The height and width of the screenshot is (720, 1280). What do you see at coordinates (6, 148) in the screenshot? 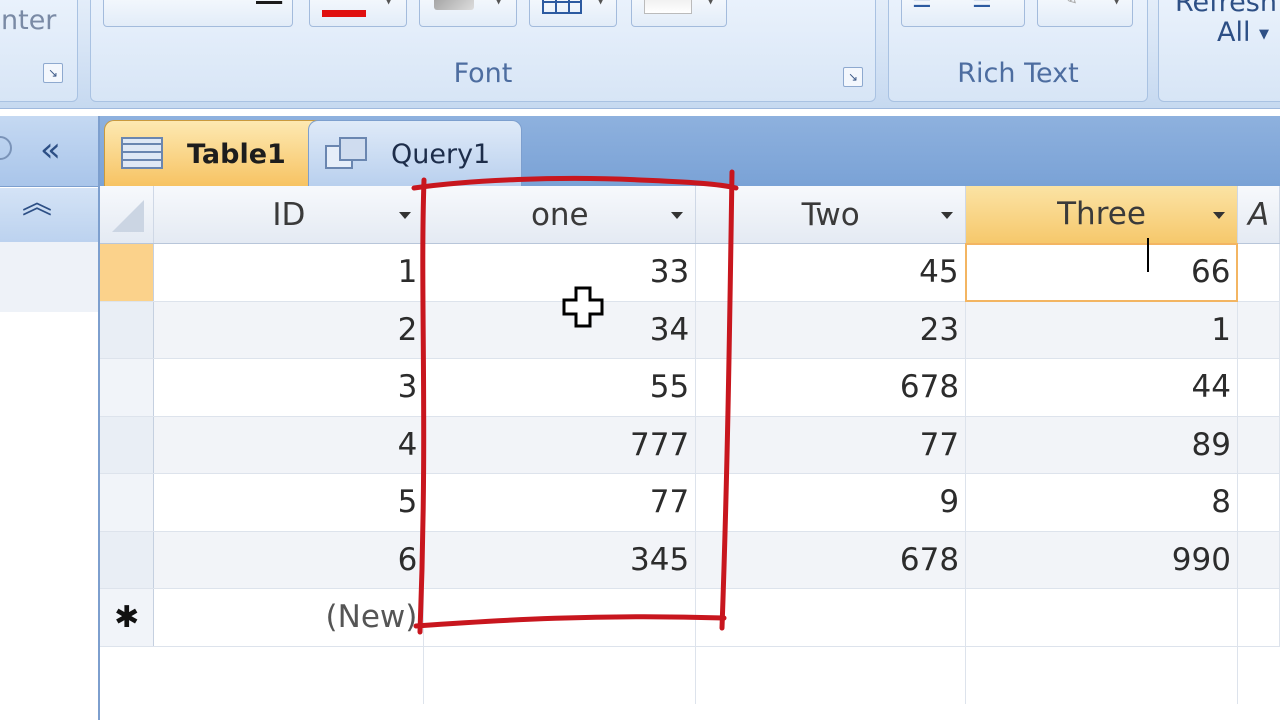
I see `nav-search-icon` at bounding box center [6, 148].